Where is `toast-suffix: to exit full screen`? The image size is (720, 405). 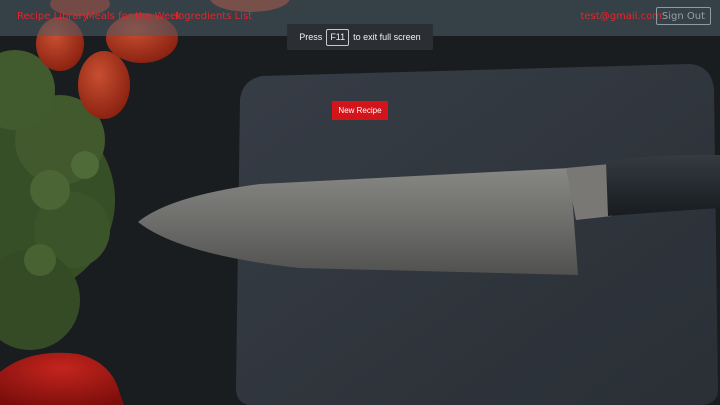 toast-suffix: to exit full screen is located at coordinates (387, 37).